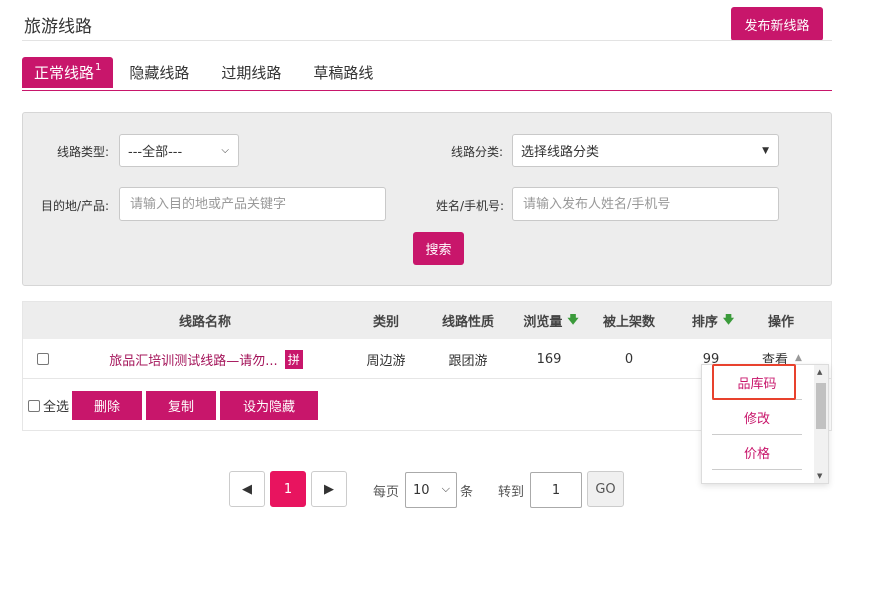  I want to click on caret-down-icon: ▼, so click(765, 151).